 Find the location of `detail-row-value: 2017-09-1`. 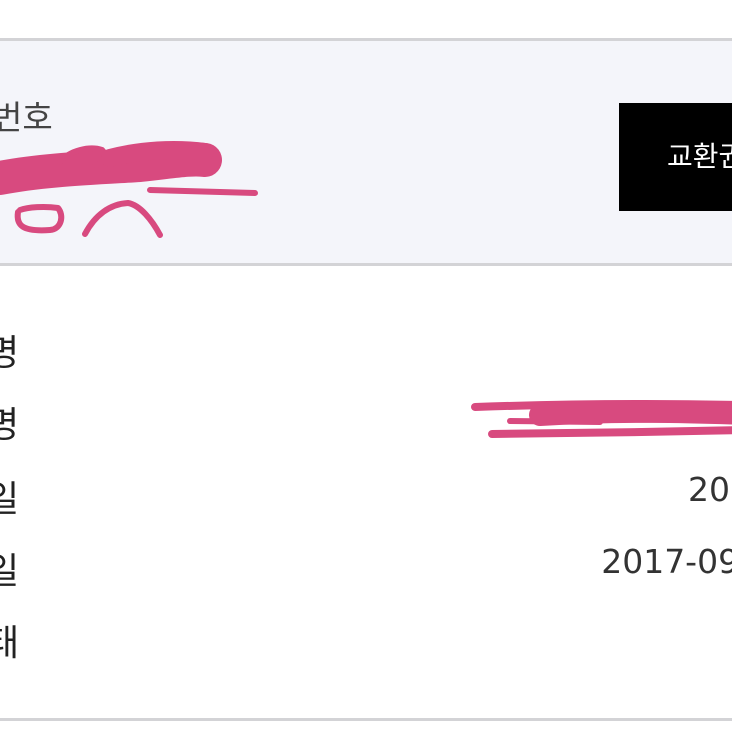

detail-row-value: 2017-09-1 is located at coordinates (666, 561).